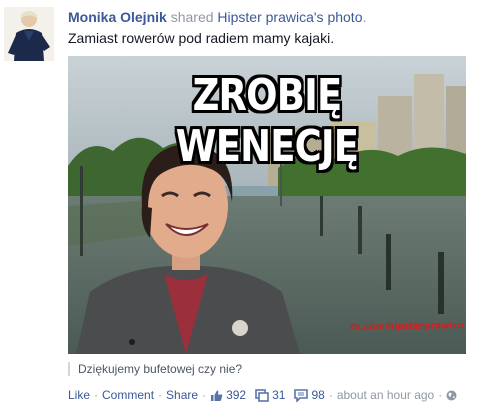  Describe the element at coordinates (301, 395) in the screenshot. I see `comment-icon` at that location.